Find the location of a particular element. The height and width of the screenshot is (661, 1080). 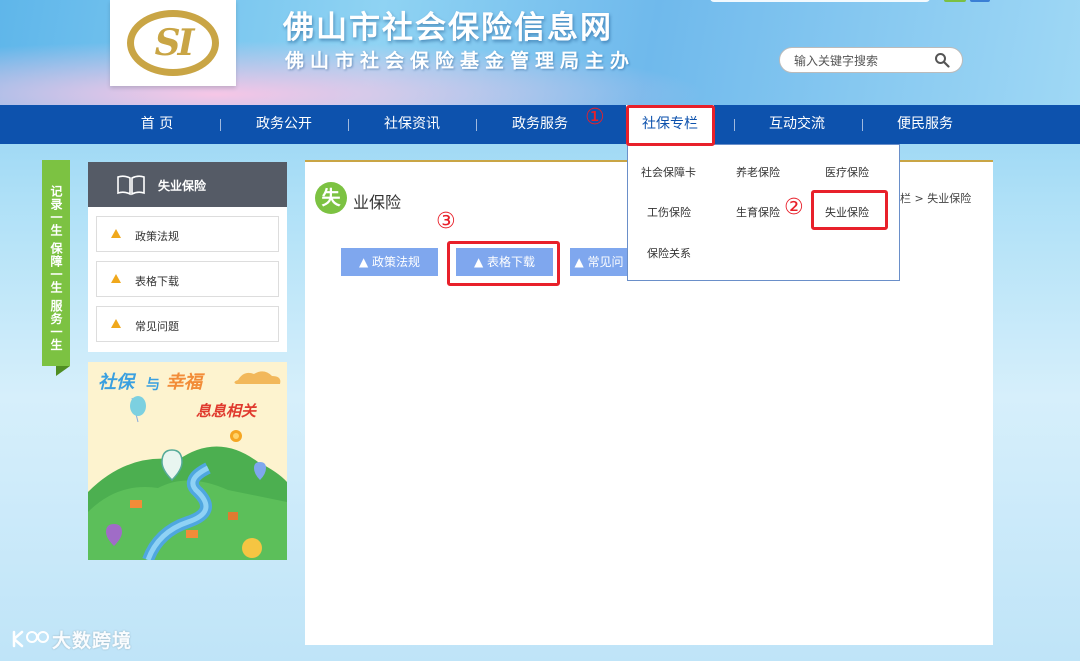

main-nav: 首 页 政务公开 社保资讯 政务服务 互动交流 便民服务 is located at coordinates (540, 124).